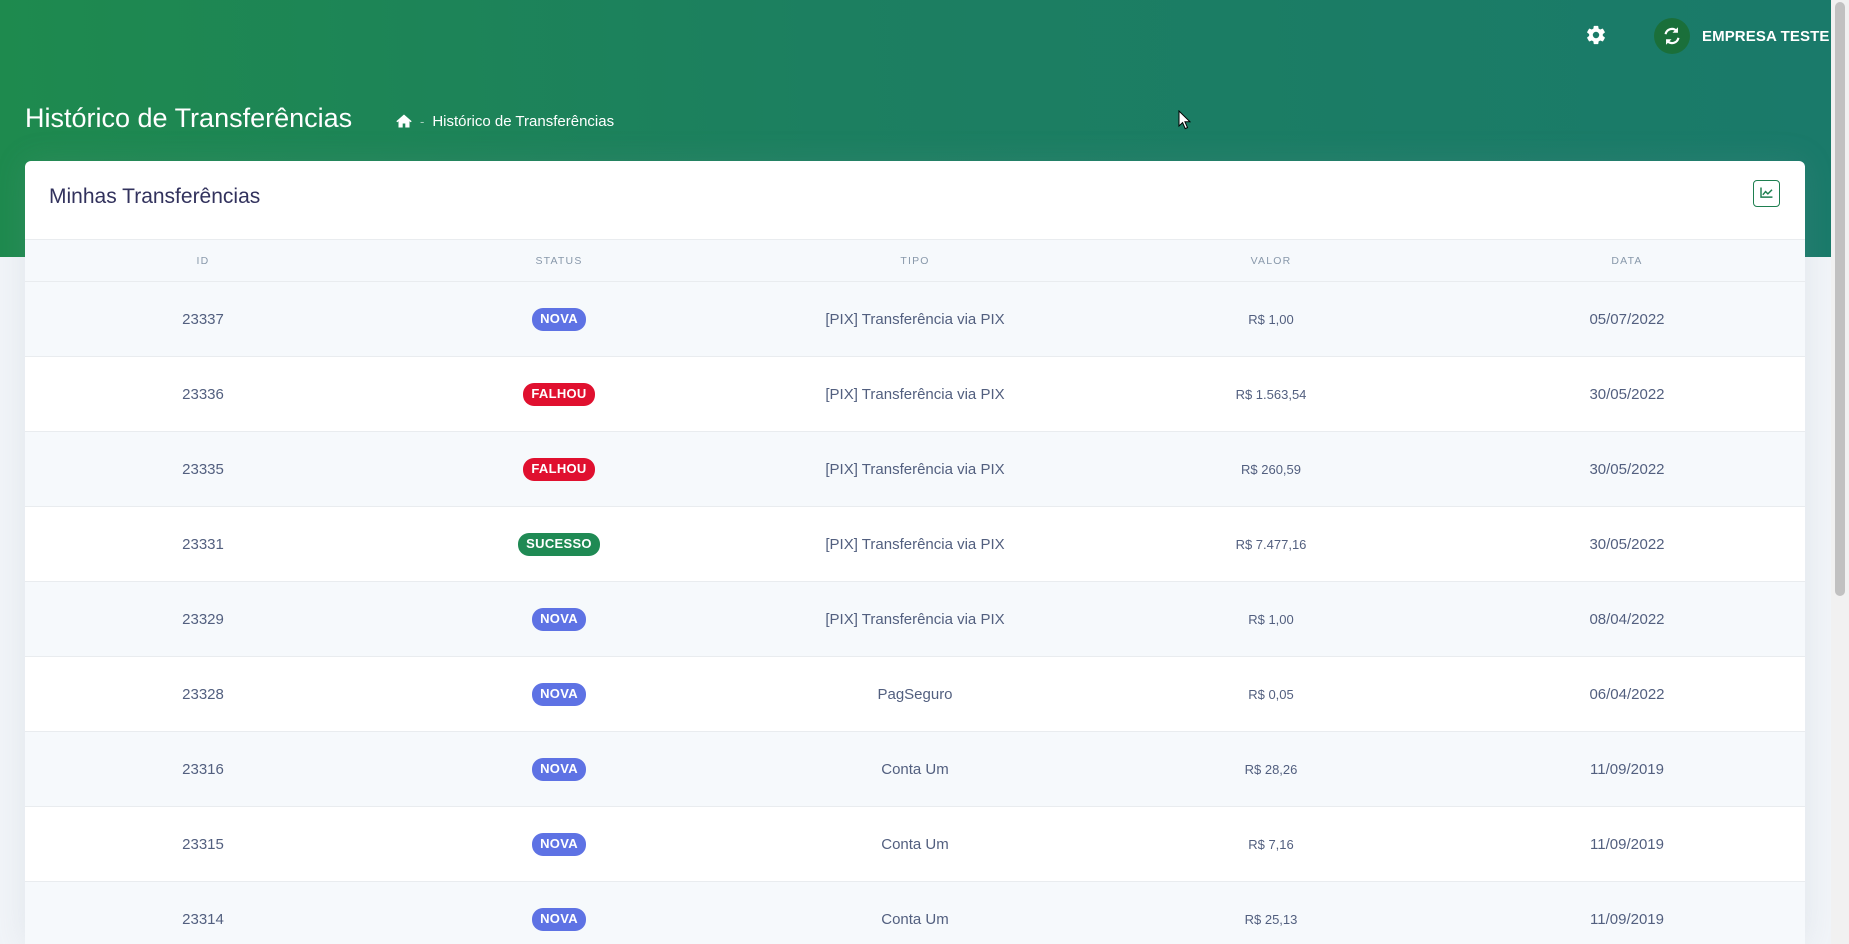 The width and height of the screenshot is (1849, 944). Describe the element at coordinates (1271, 912) in the screenshot. I see `cell-valor: R$ 25,13` at that location.